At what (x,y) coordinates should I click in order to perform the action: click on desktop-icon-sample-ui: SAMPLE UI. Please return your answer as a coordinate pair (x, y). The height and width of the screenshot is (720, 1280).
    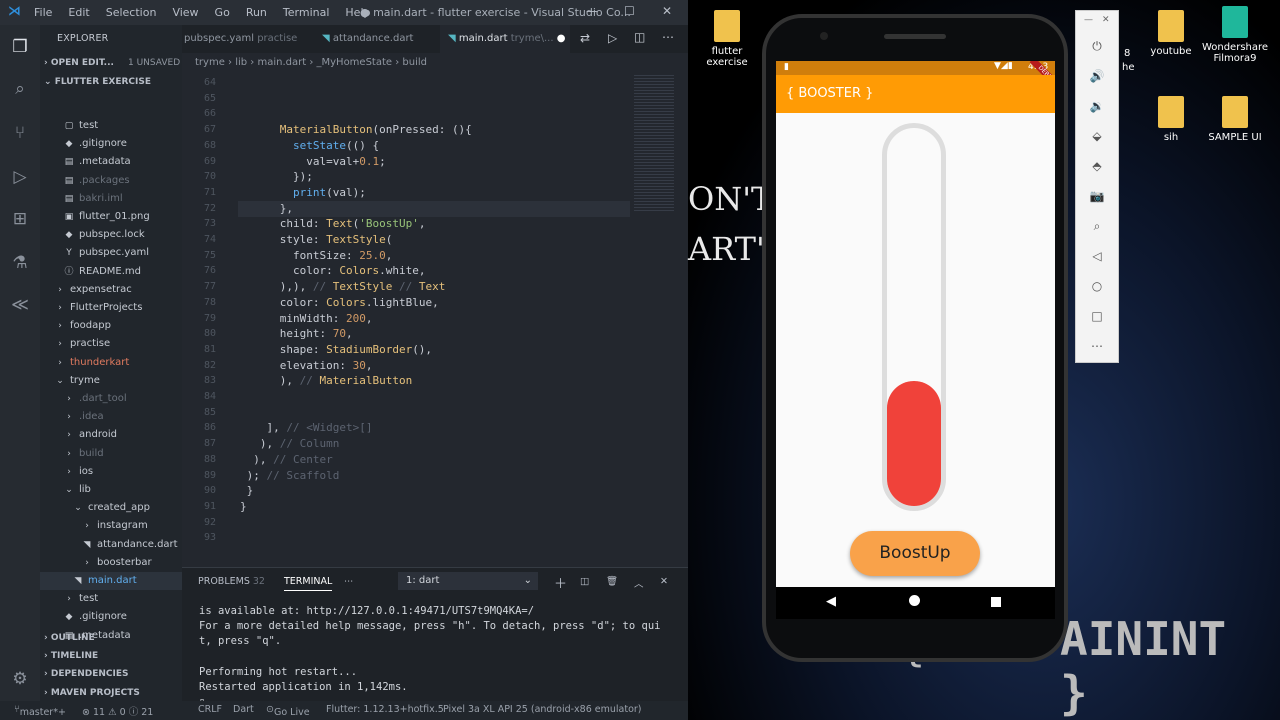
    Looking at the image, I should click on (1235, 119).